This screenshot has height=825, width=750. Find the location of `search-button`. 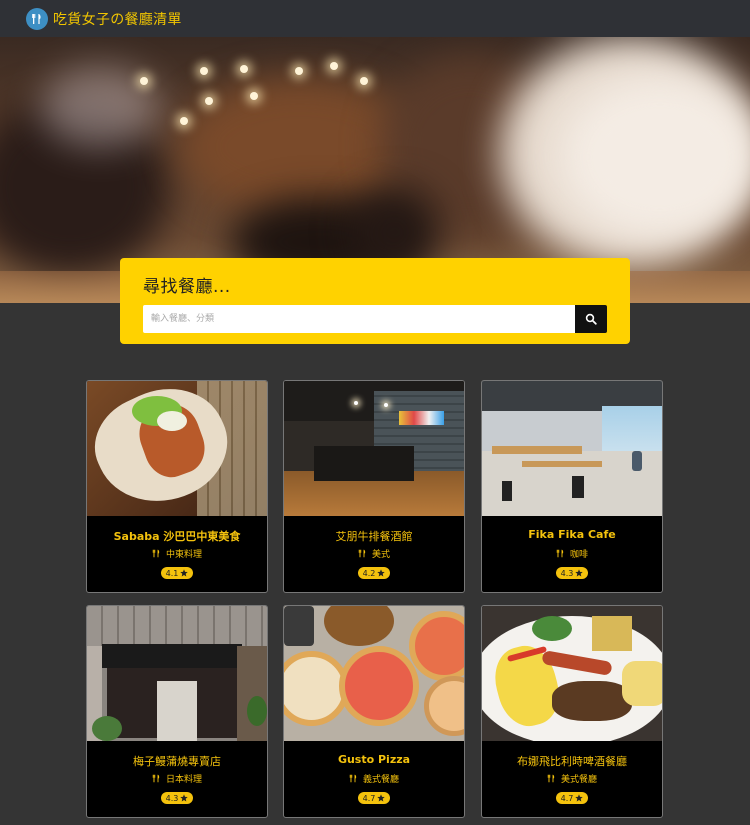

search-button is located at coordinates (591, 319).